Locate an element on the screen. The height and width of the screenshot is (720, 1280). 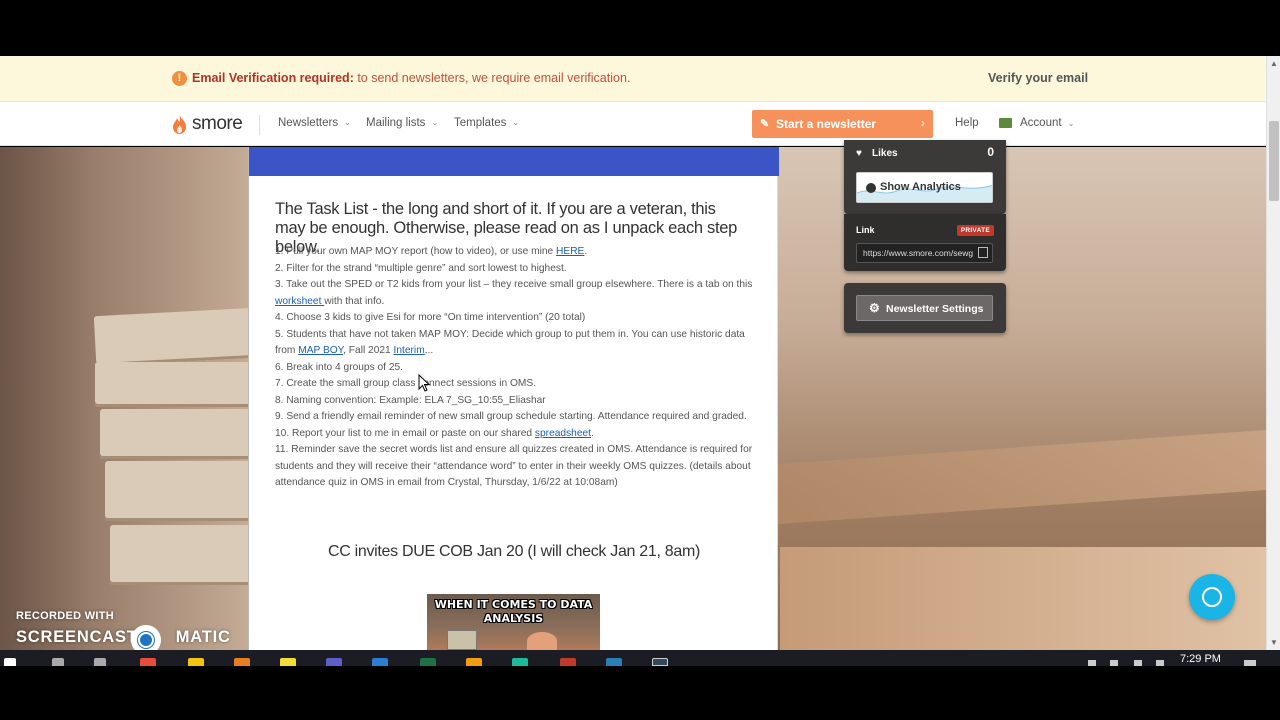
show-analytics-label: Show Analytics is located at coordinates (920, 187).